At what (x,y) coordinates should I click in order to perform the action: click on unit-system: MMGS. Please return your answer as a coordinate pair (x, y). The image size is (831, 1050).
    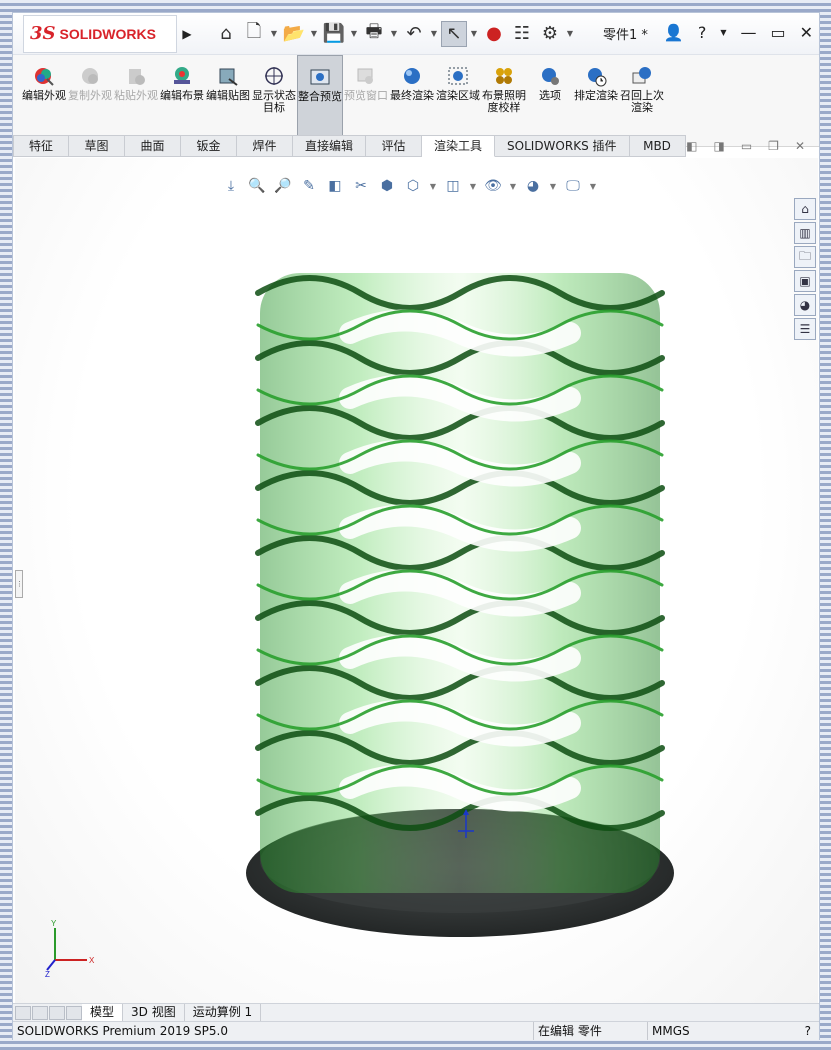
    Looking at the image, I should click on (668, 1031).